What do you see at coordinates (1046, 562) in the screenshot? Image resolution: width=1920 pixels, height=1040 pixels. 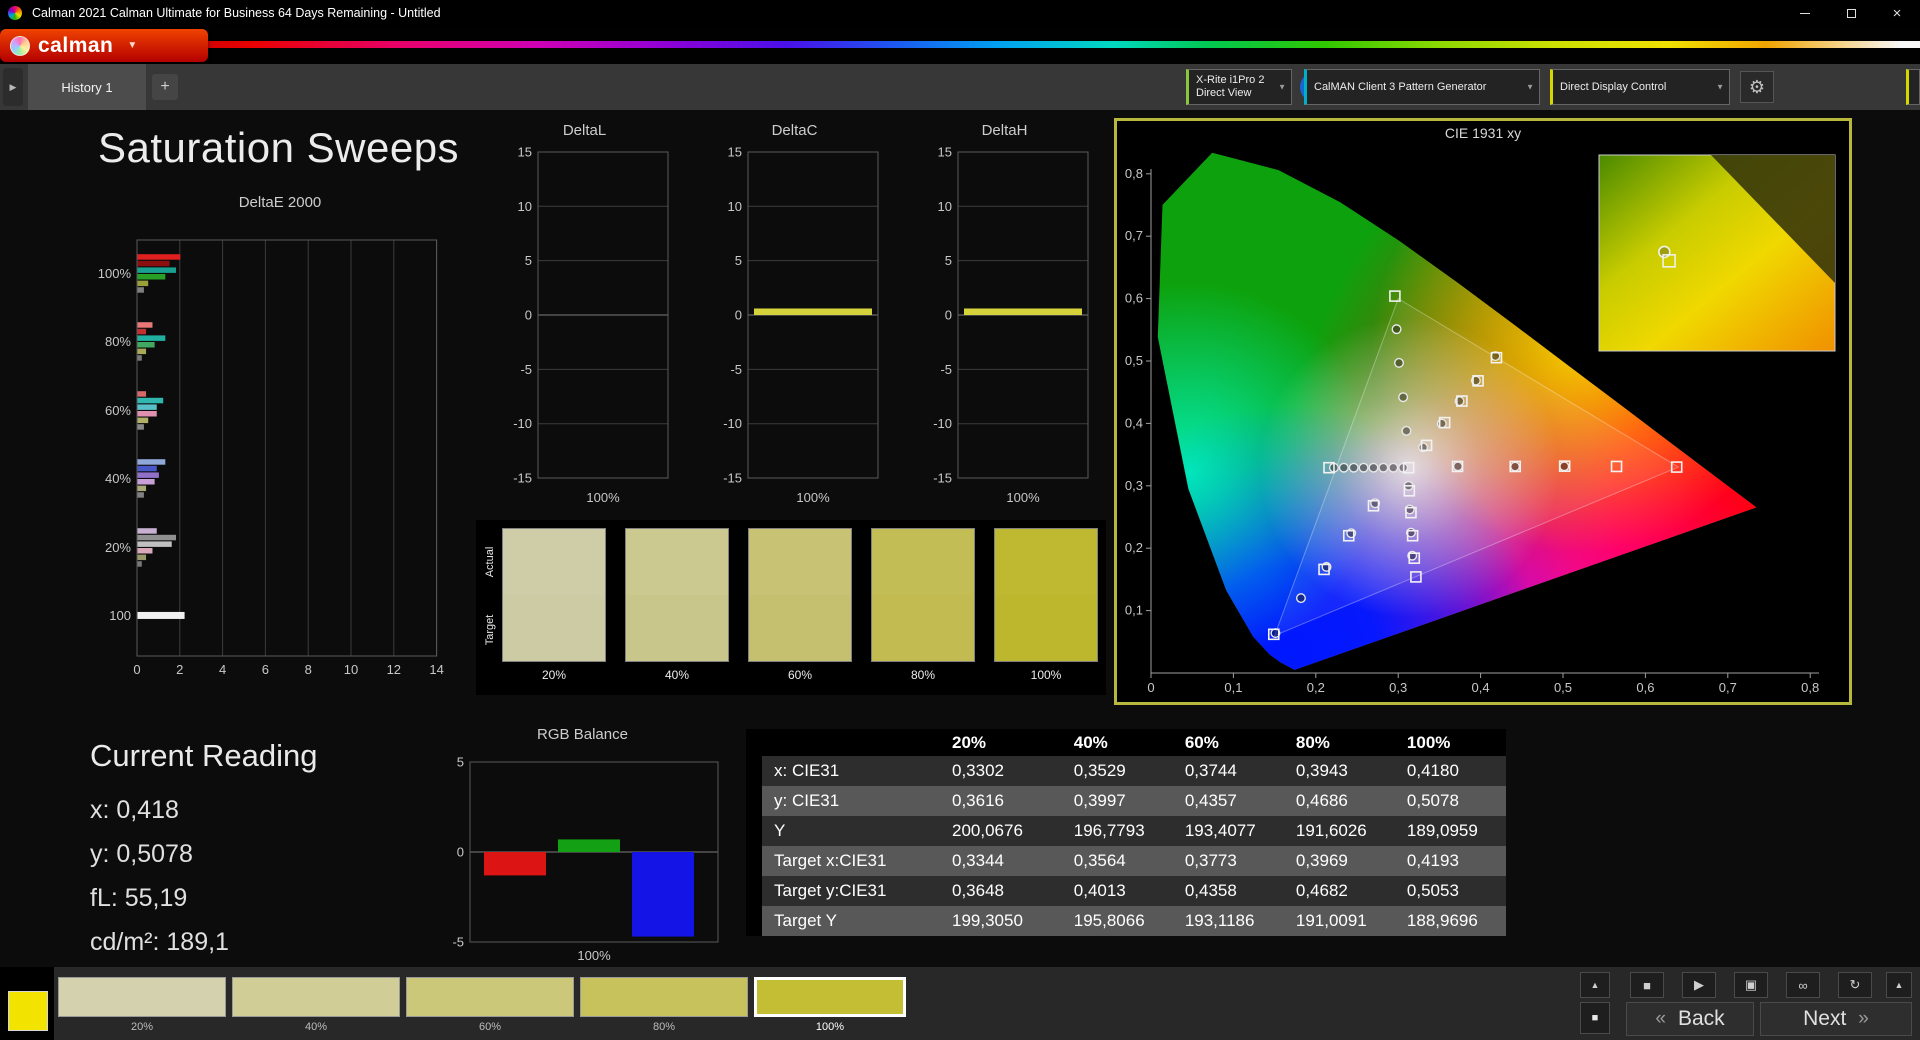 I see `actual-swatch` at bounding box center [1046, 562].